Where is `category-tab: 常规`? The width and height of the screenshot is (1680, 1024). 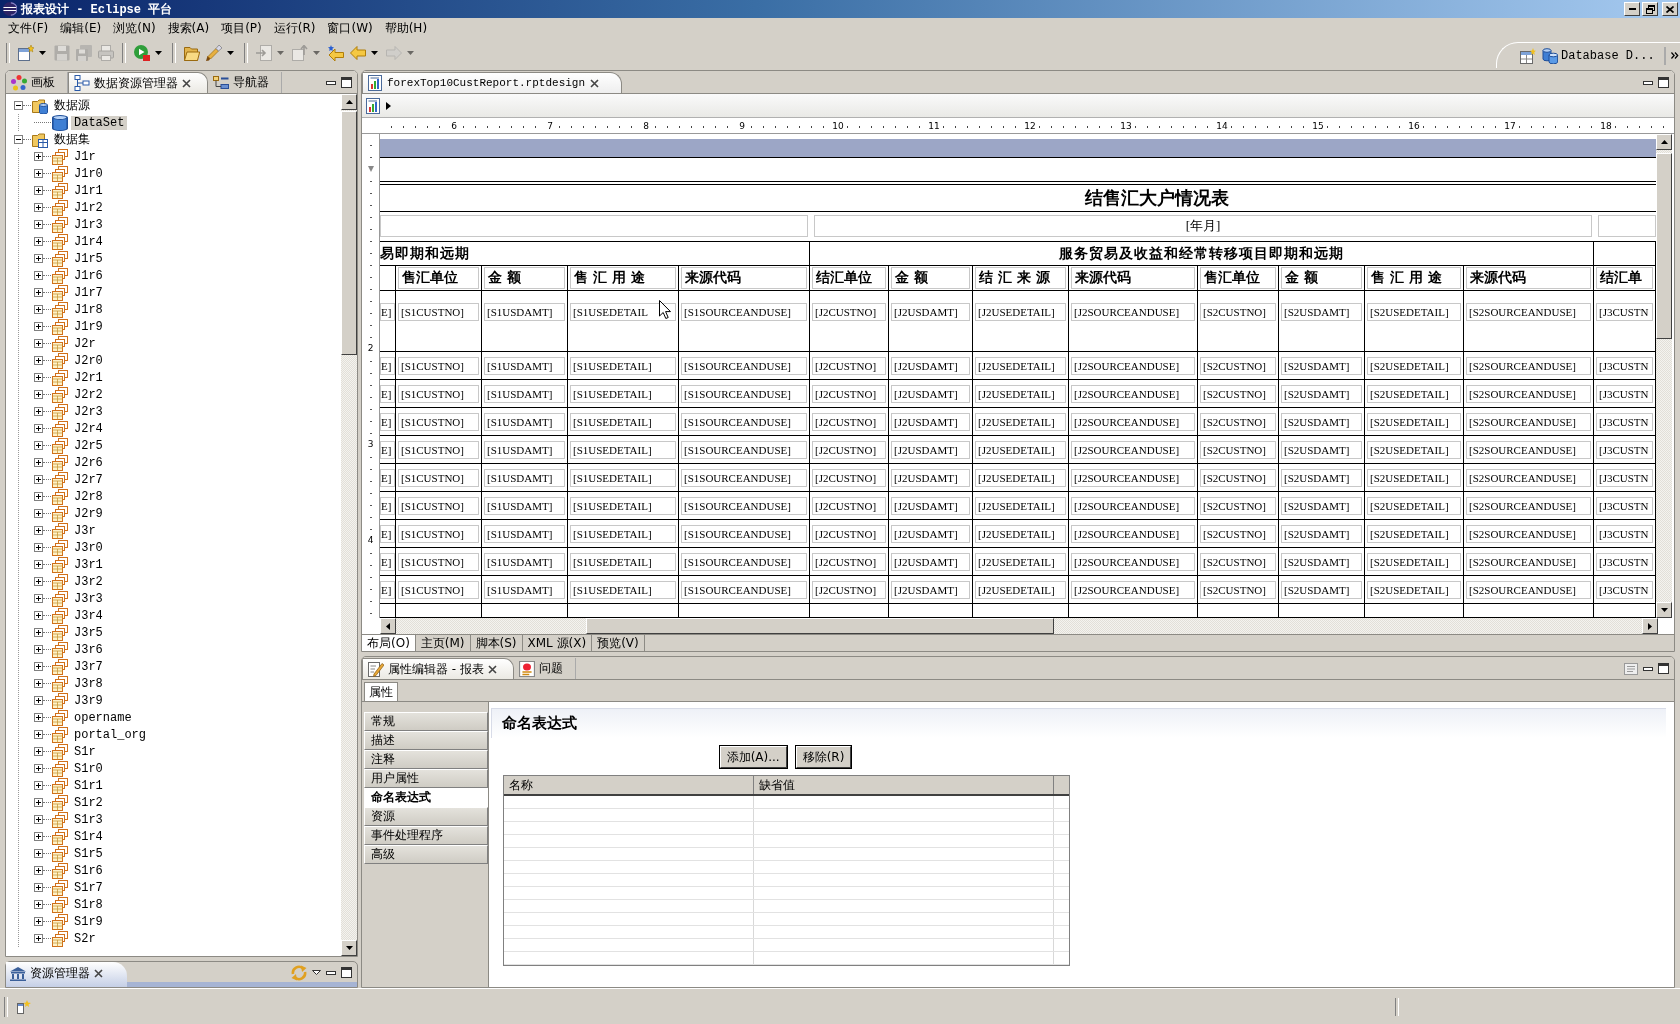
category-tab: 常规 is located at coordinates (426, 721).